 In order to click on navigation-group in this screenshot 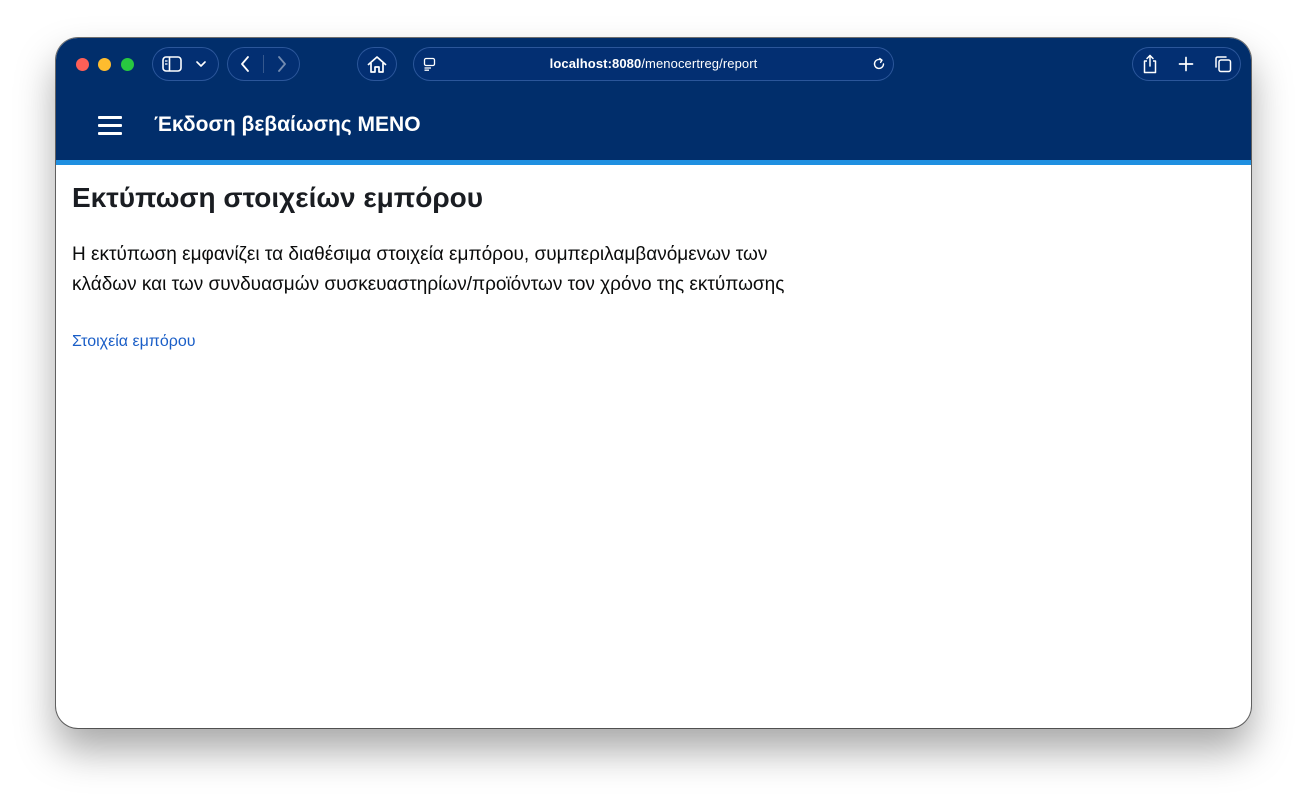, I will do `click(263, 64)`.